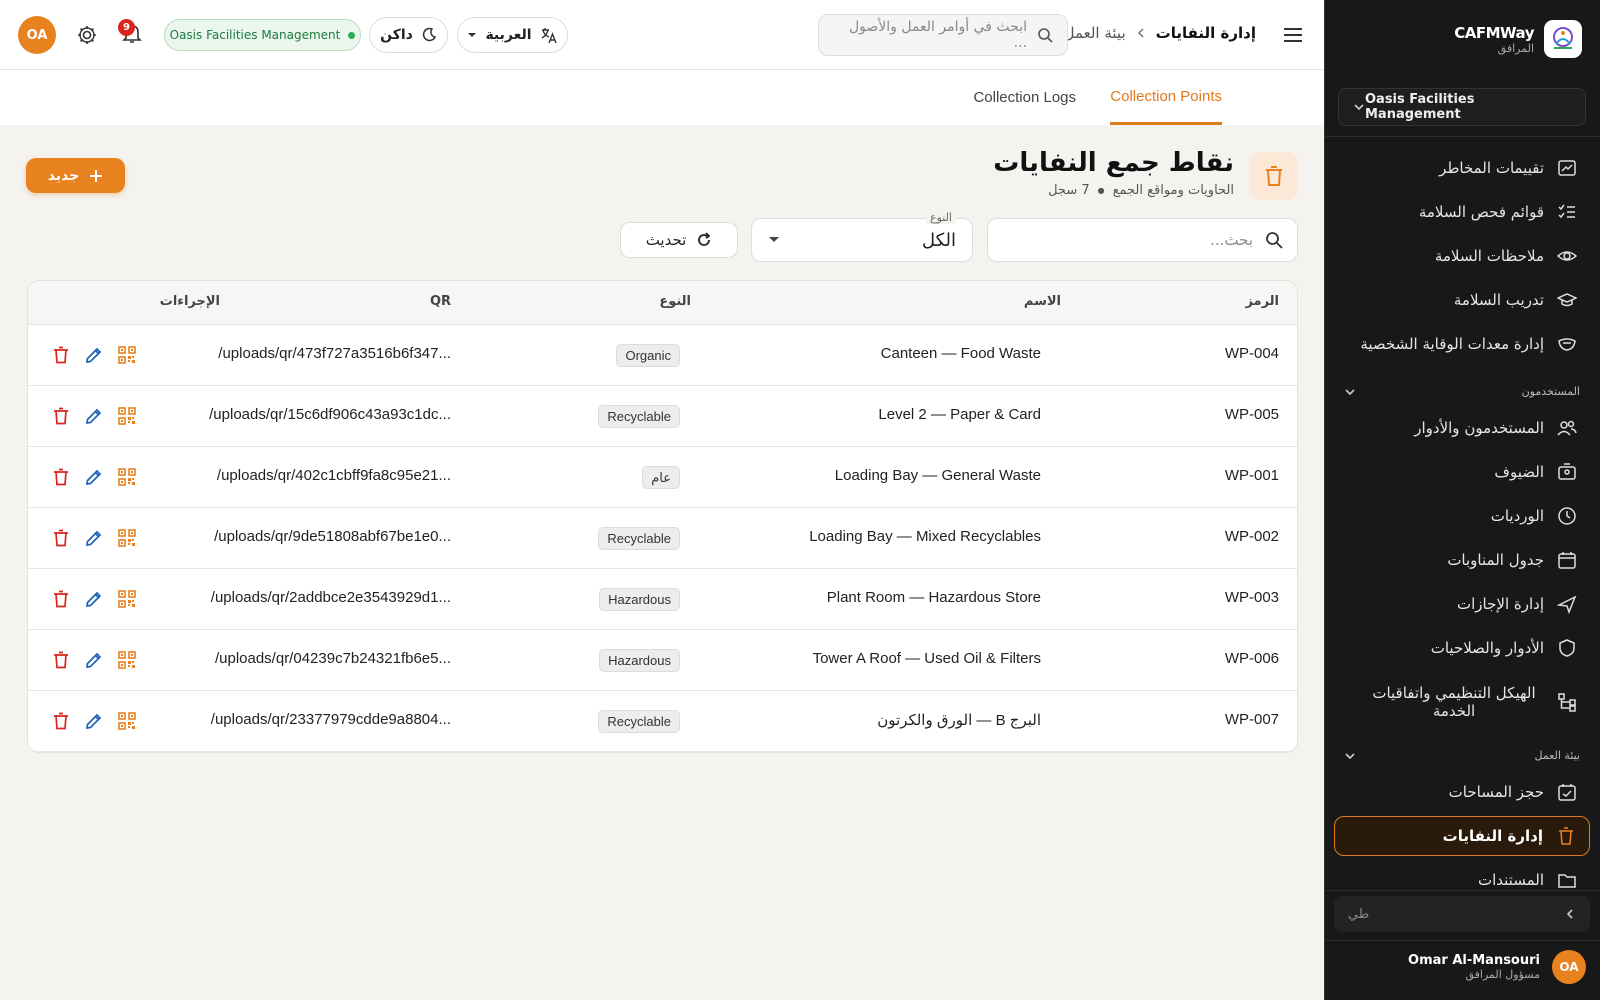 The height and width of the screenshot is (1000, 1600). What do you see at coordinates (87, 35) in the screenshot?
I see `gear-icon` at bounding box center [87, 35].